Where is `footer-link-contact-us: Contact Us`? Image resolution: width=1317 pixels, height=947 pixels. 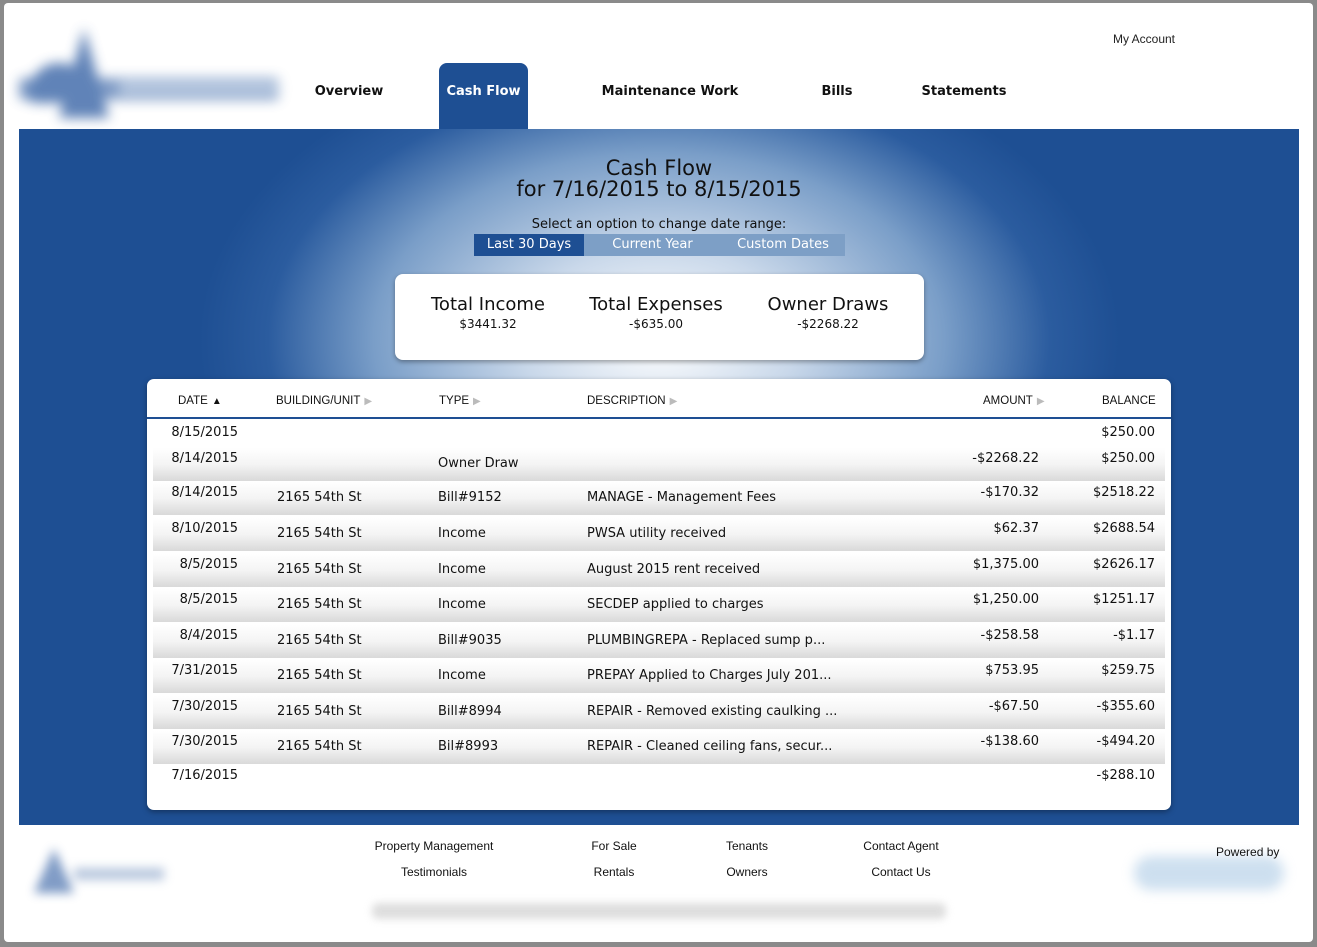
footer-link-contact-us: Contact Us is located at coordinates (901, 872).